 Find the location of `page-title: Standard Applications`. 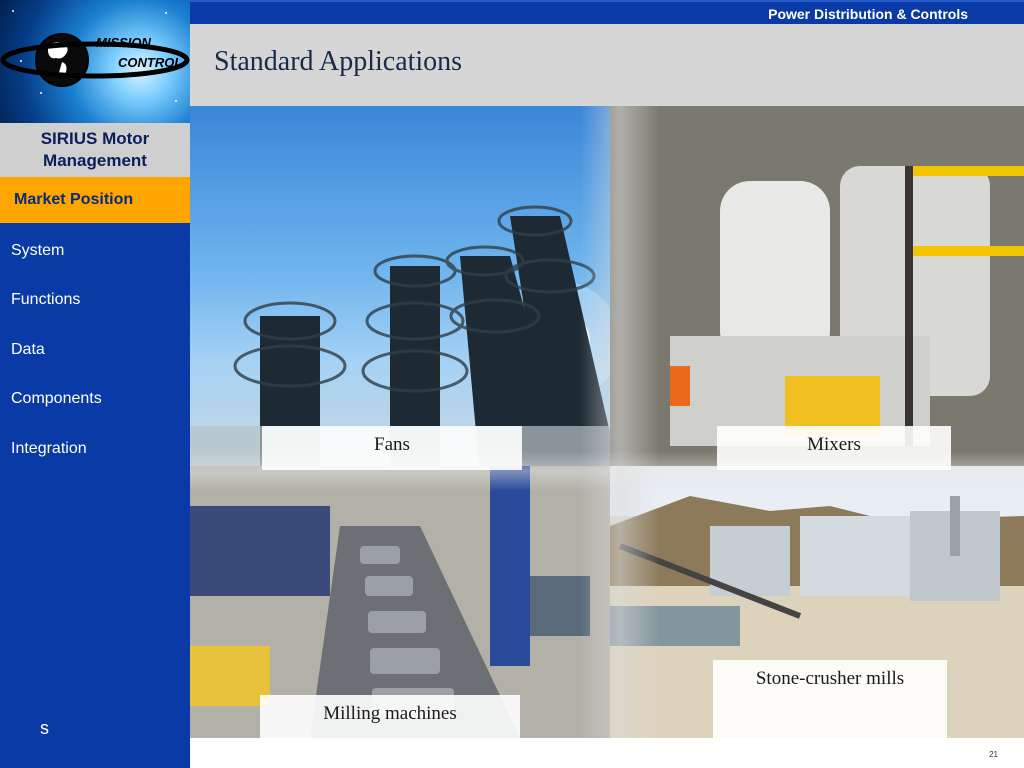

page-title: Standard Applications is located at coordinates (338, 61).